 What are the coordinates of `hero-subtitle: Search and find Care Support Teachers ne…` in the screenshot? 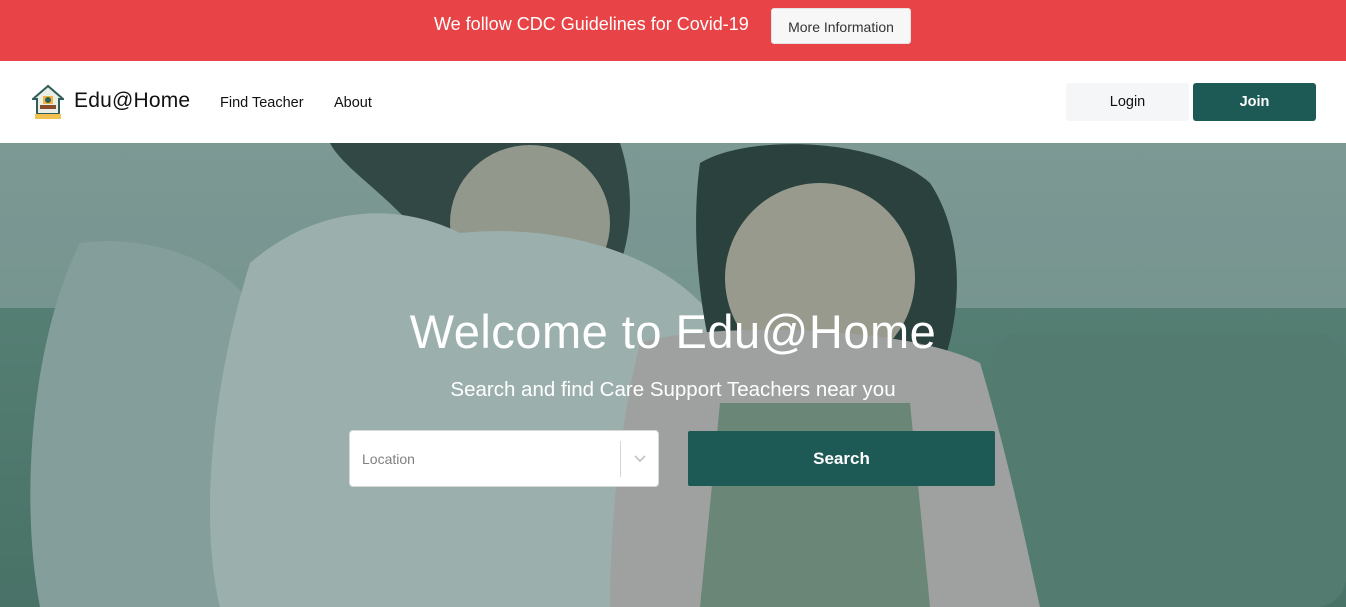 It's located at (673, 389).